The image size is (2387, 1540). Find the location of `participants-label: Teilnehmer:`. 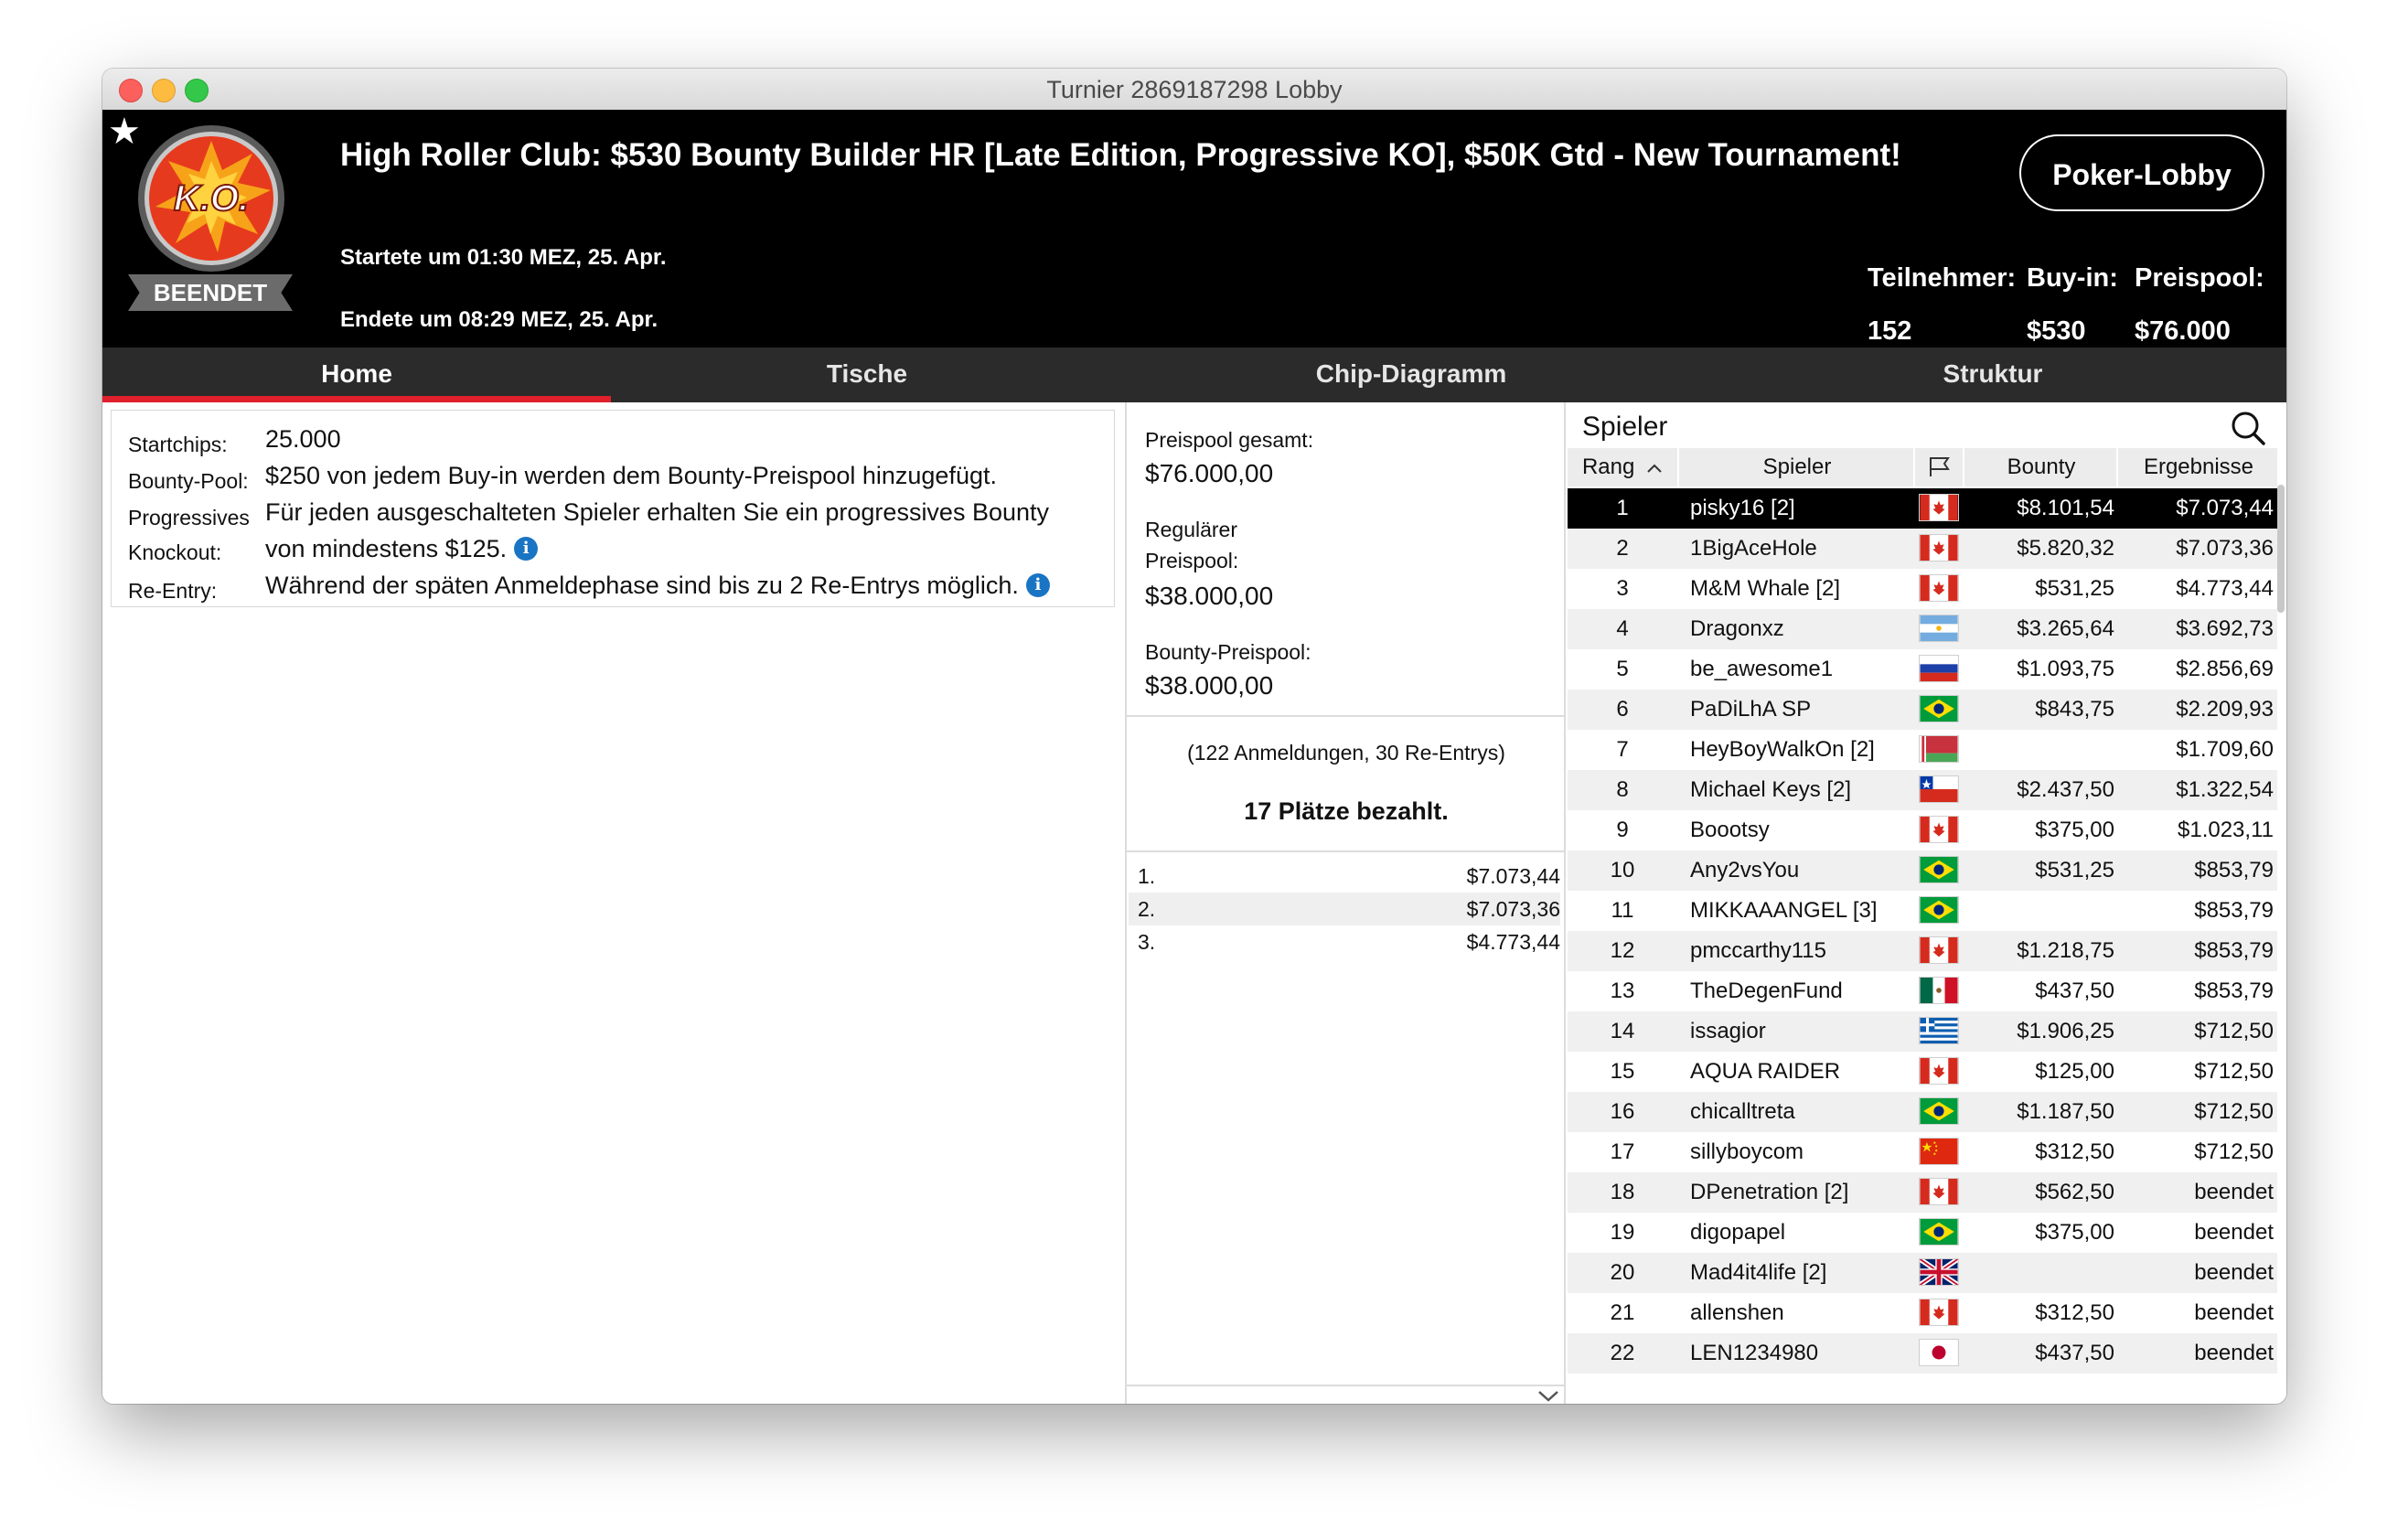

participants-label: Teilnehmer: is located at coordinates (1942, 278).